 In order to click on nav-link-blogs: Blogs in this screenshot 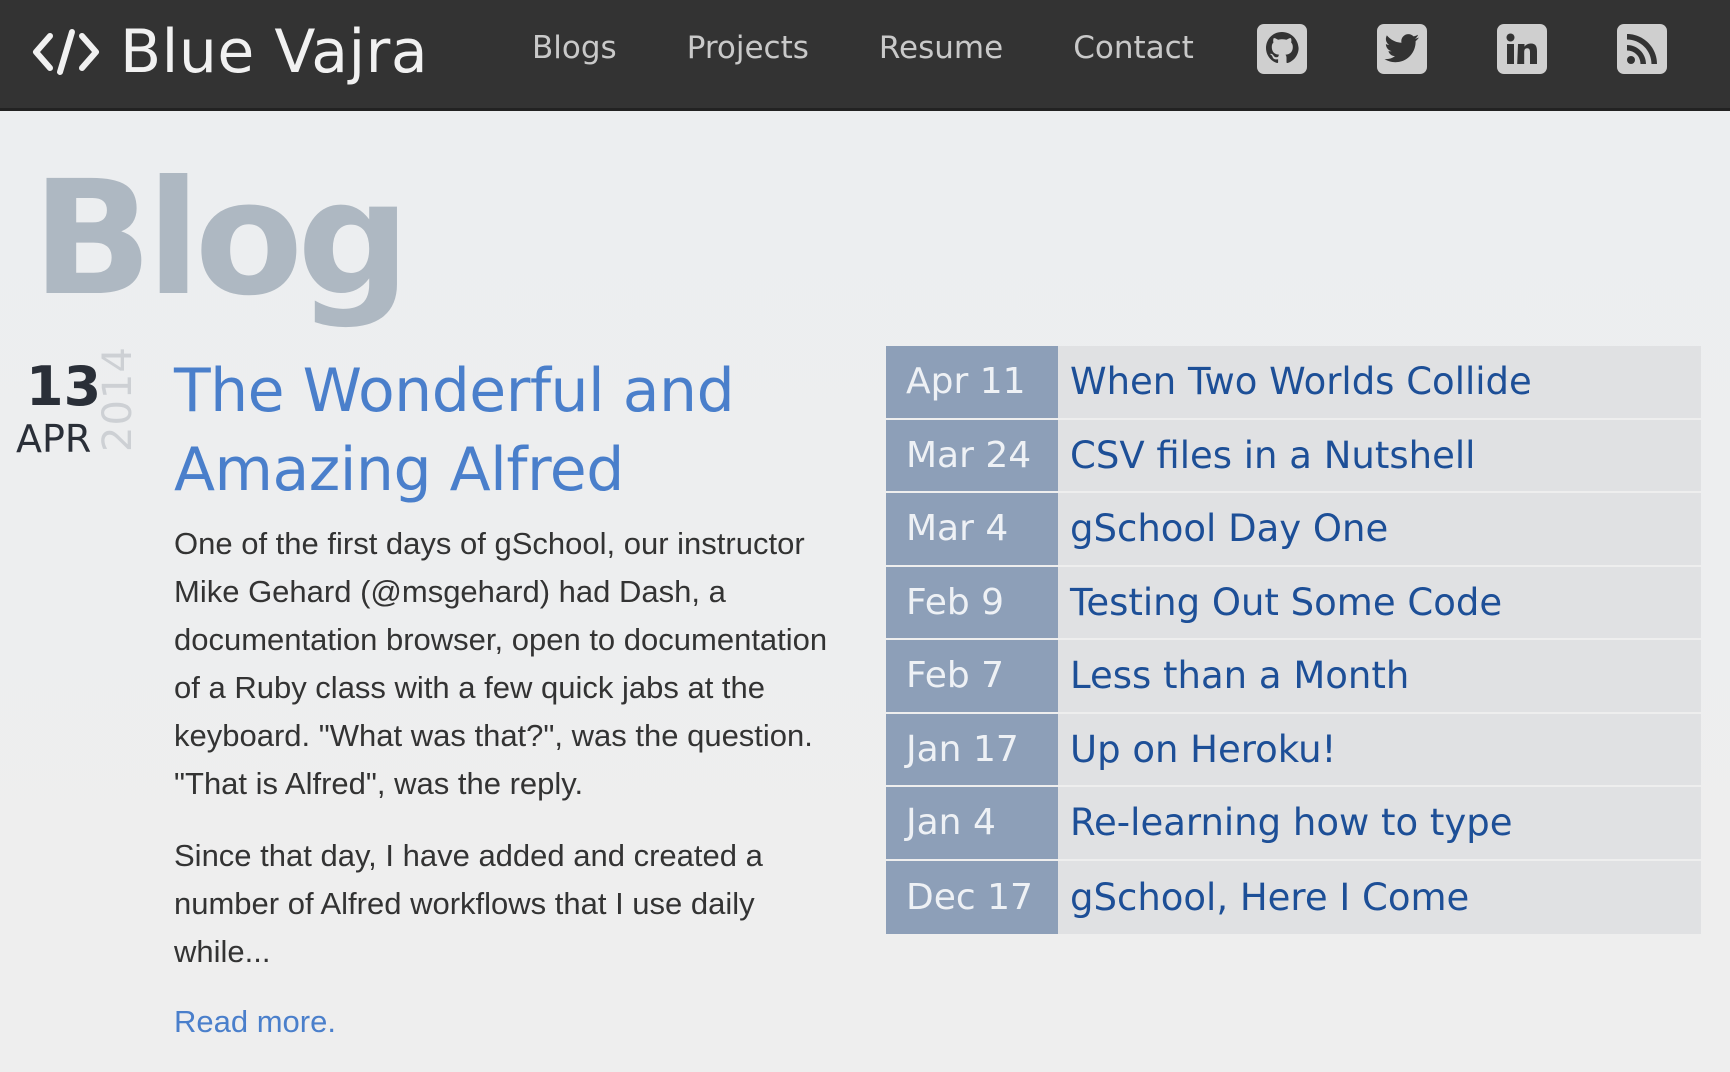, I will do `click(574, 48)`.